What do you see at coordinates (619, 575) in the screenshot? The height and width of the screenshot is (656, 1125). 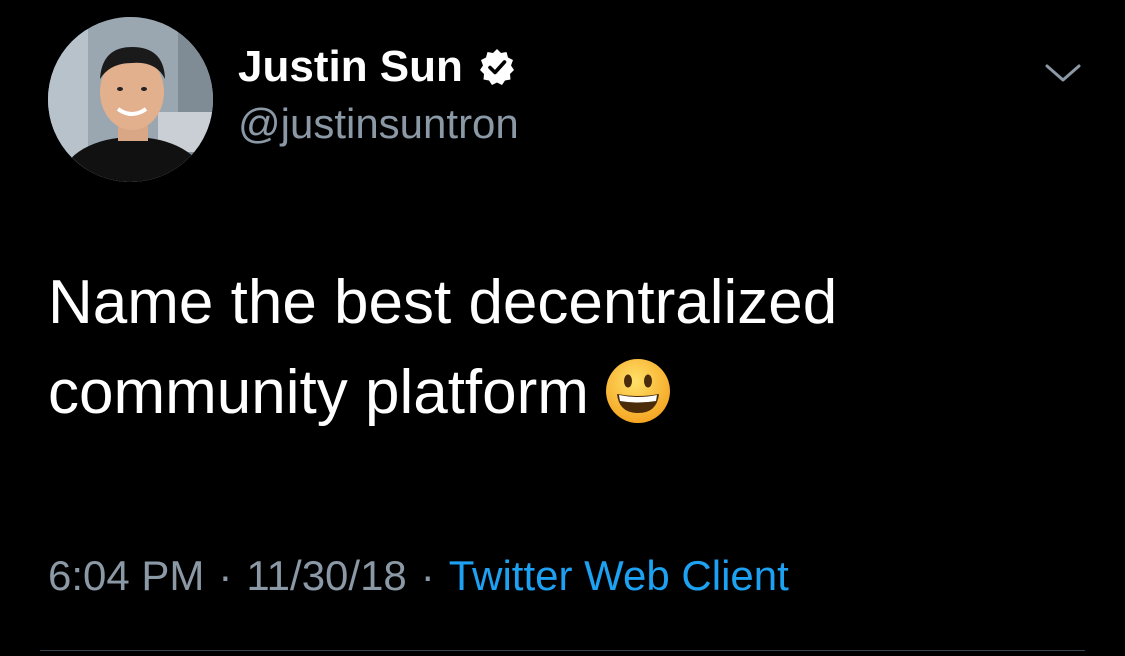 I see `tweet-client-link: Twitter Web Client` at bounding box center [619, 575].